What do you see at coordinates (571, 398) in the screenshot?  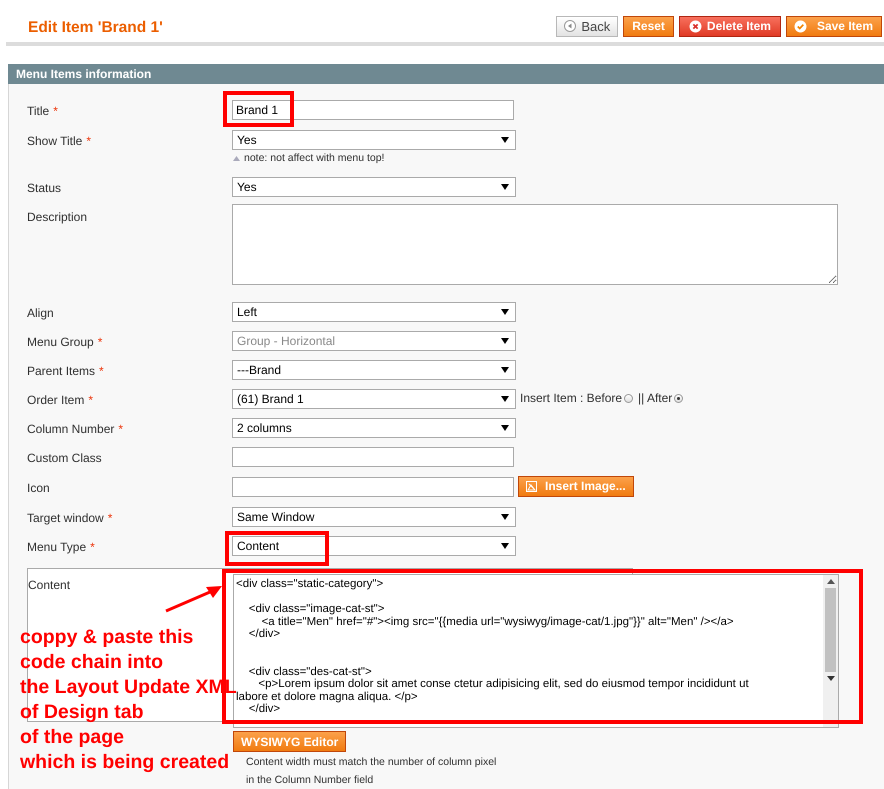 I see `radio-label: Insert Item : Before` at bounding box center [571, 398].